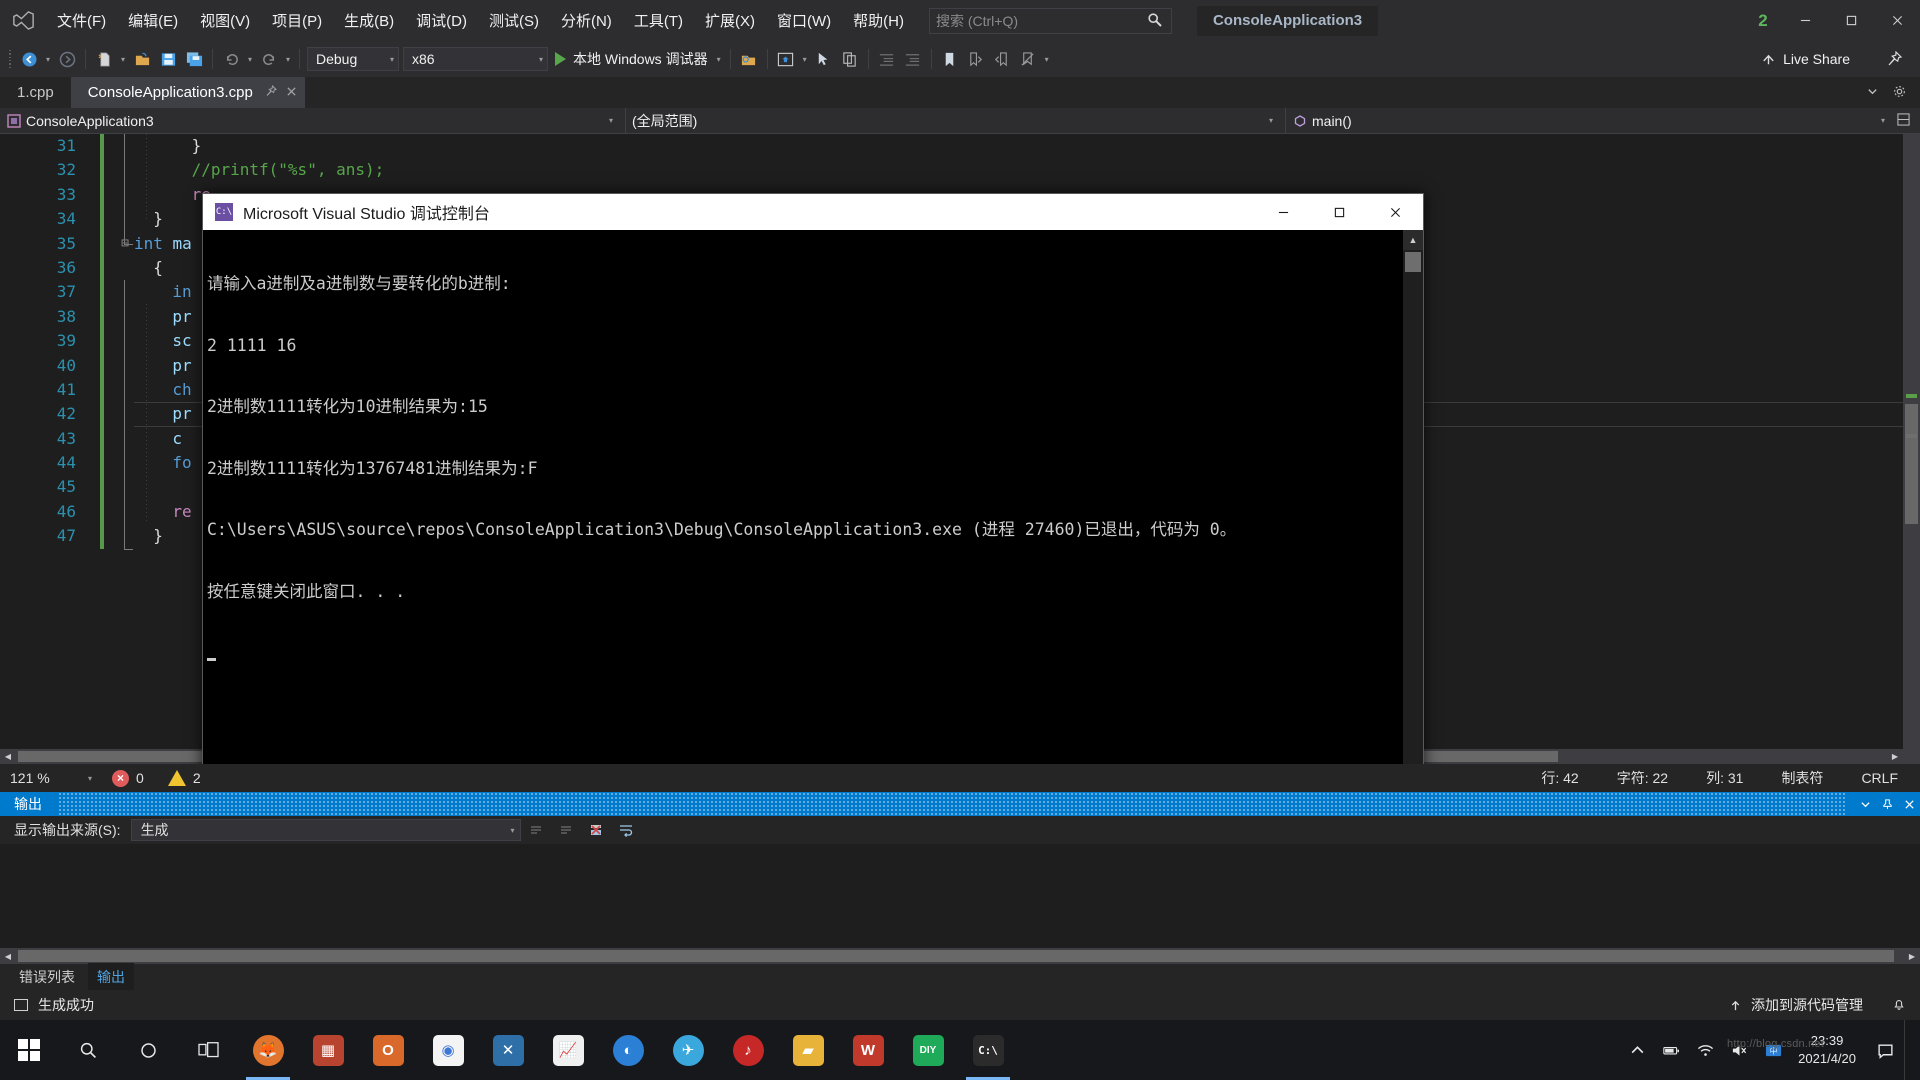  I want to click on save-all-icon, so click(194, 59).